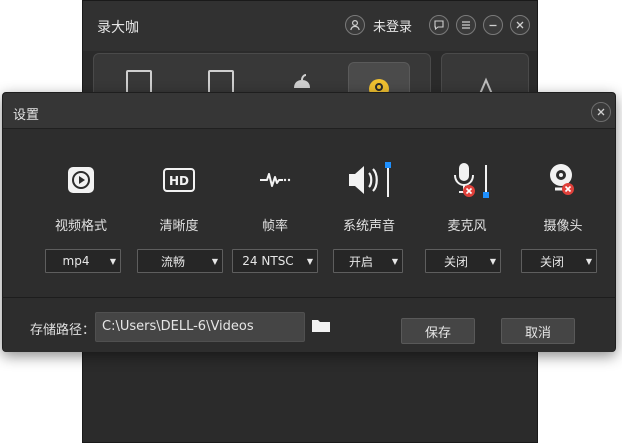 Image resolution: width=622 pixels, height=443 pixels. I want to click on cancel-button: 取消, so click(538, 331).